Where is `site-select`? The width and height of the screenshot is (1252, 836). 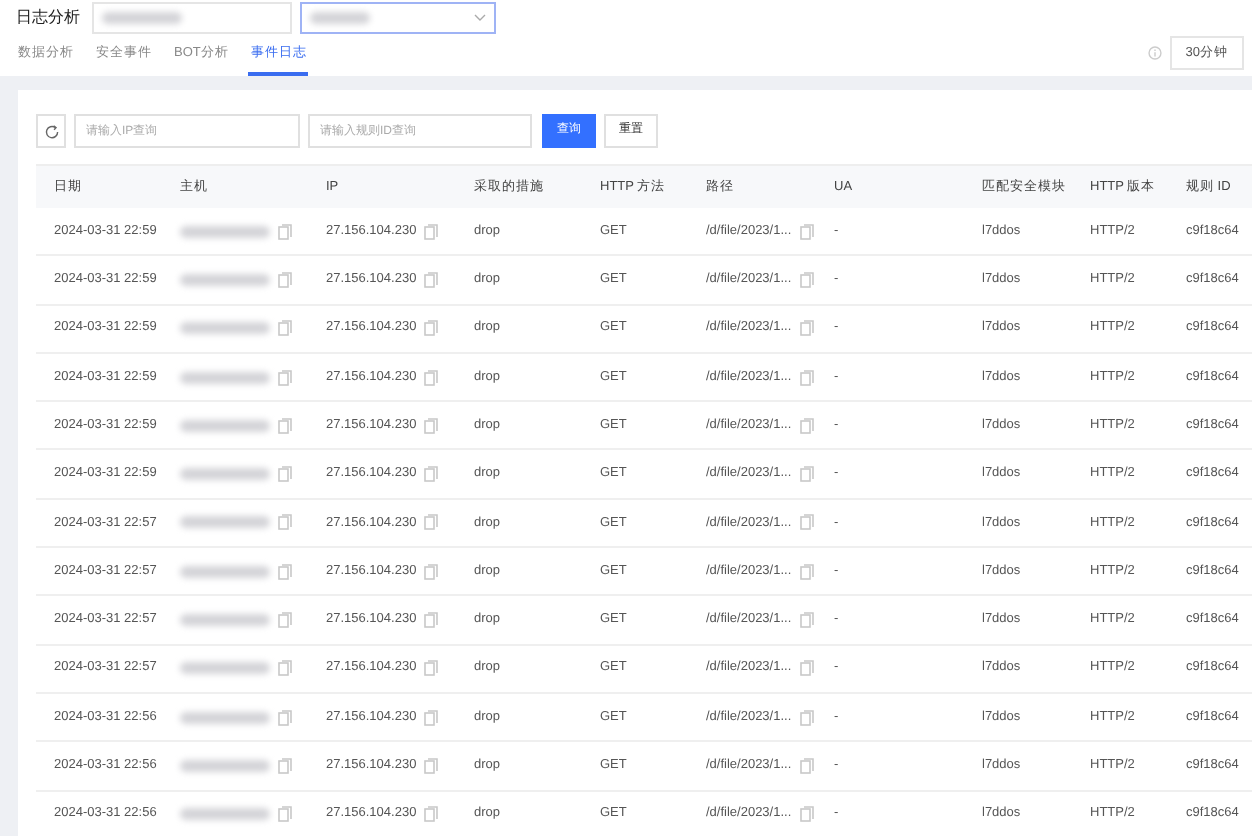
site-select is located at coordinates (398, 17).